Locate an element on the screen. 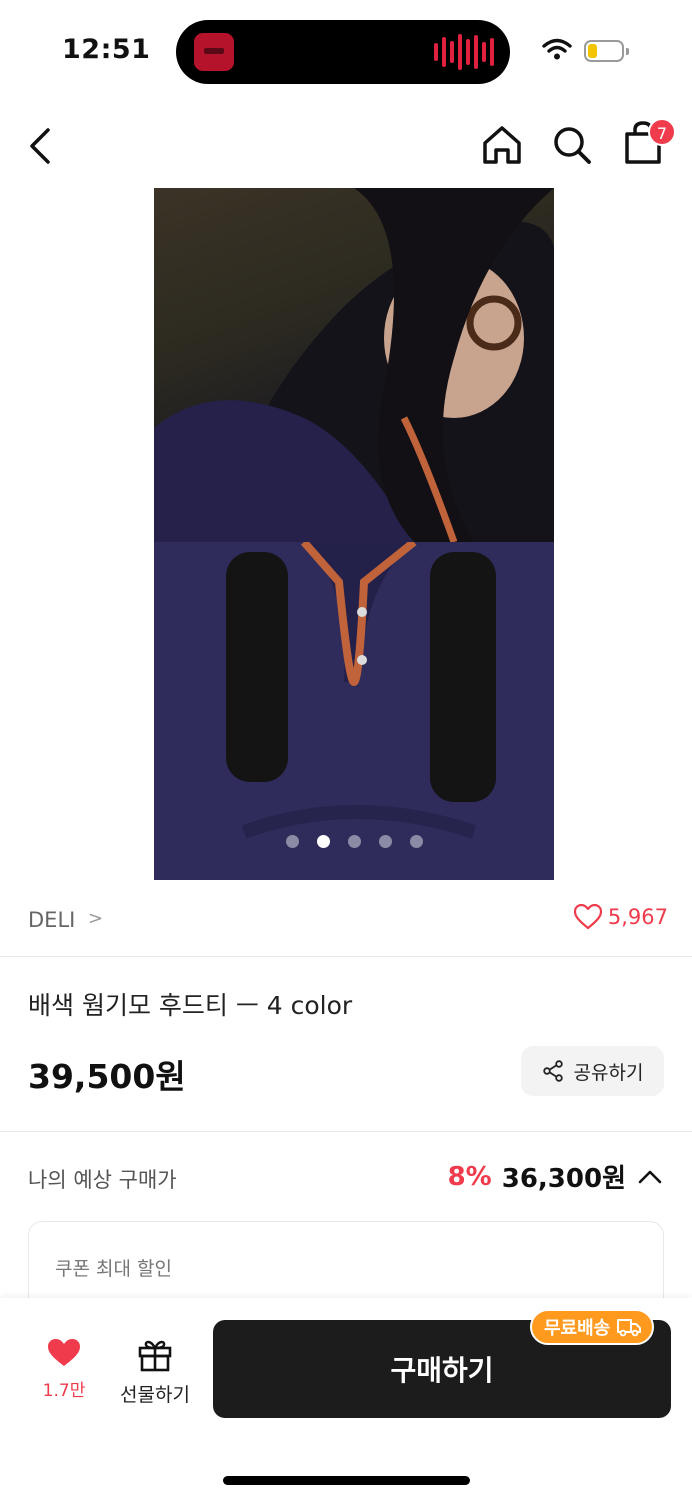 This screenshot has width=692, height=1500. like-button: 5,967 is located at coordinates (620, 917).